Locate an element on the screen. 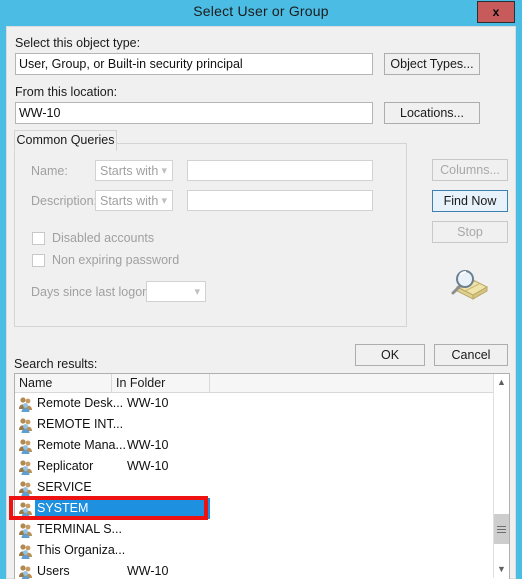  disabled-accounts-checkbox is located at coordinates (38, 238).